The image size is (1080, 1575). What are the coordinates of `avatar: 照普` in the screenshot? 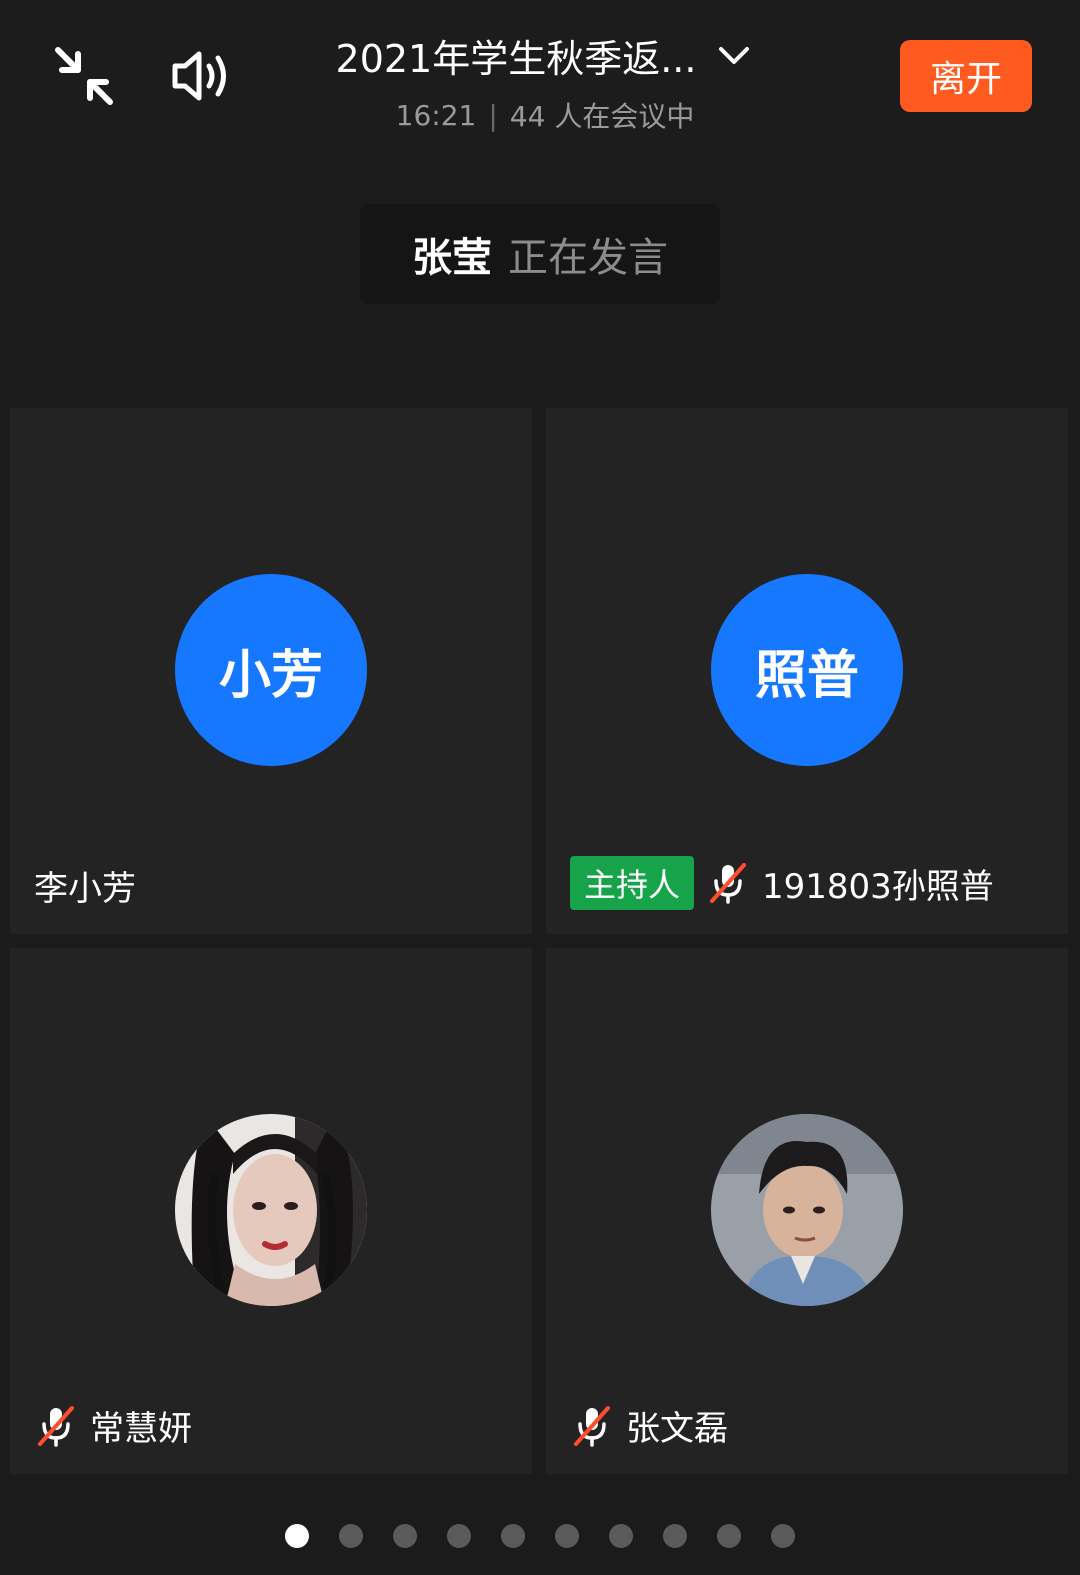 It's located at (807, 670).